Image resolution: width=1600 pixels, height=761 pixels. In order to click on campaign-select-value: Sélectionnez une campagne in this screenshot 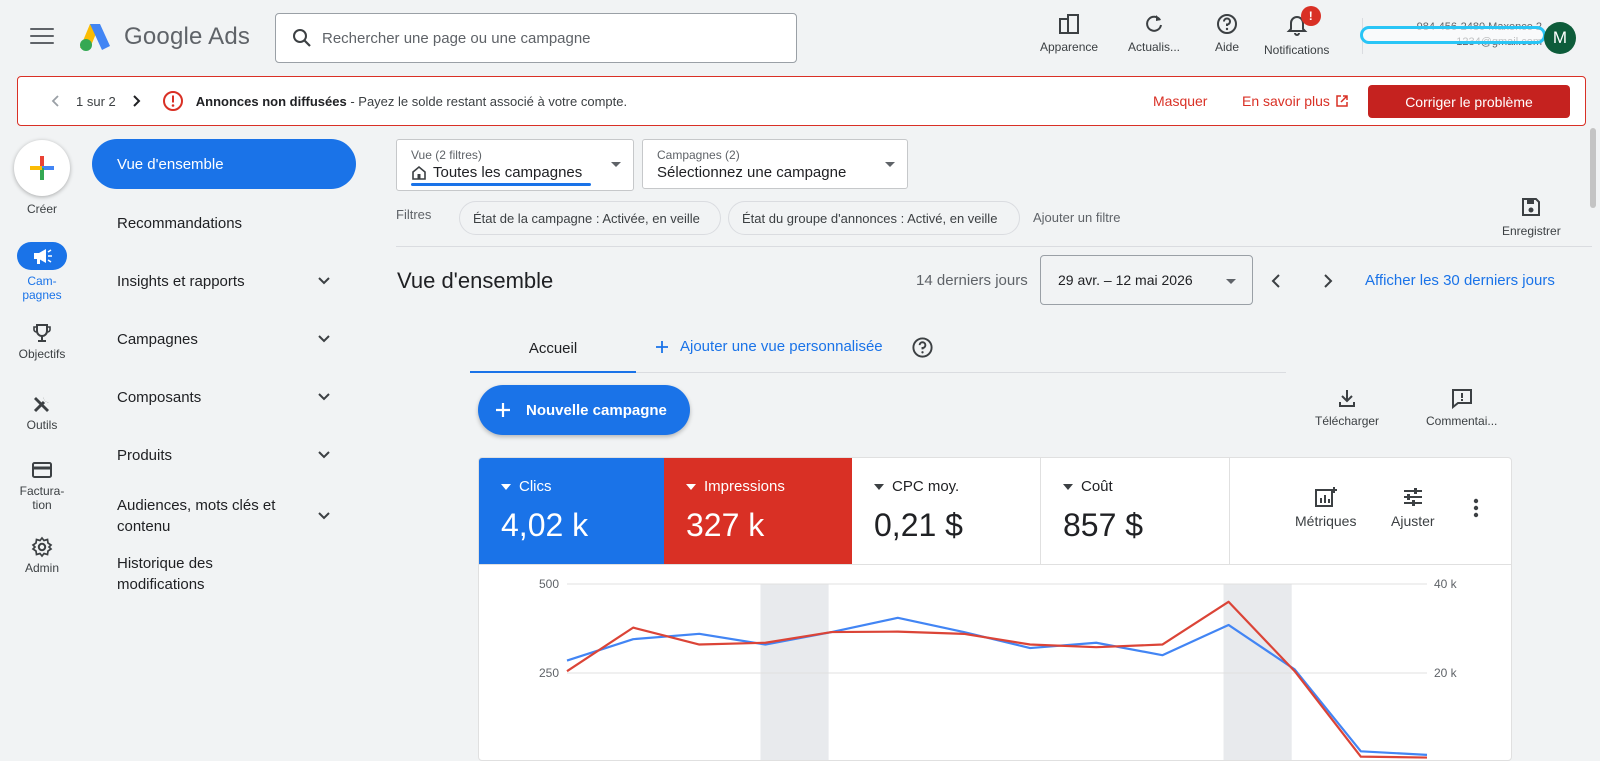, I will do `click(752, 172)`.